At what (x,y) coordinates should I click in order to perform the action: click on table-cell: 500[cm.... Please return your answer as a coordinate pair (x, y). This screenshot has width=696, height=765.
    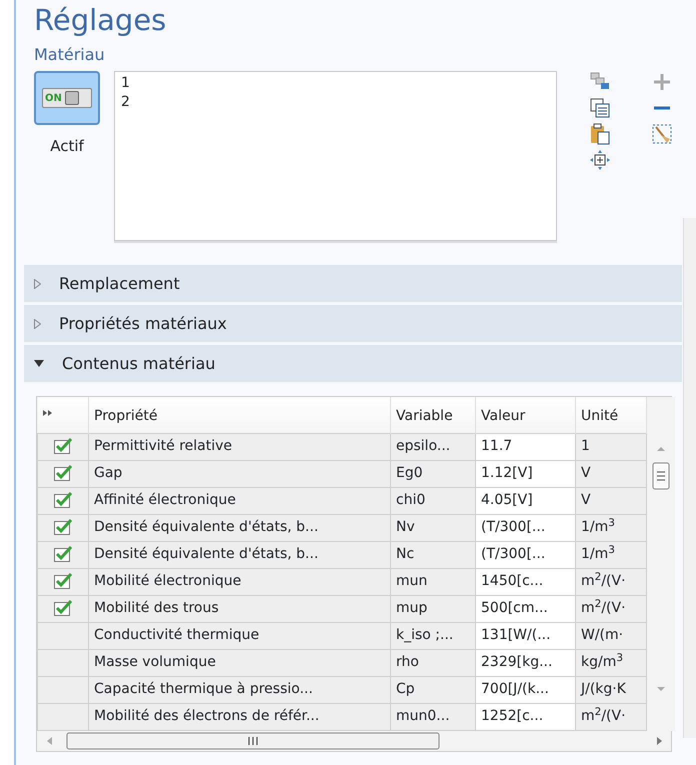
    Looking at the image, I should click on (526, 608).